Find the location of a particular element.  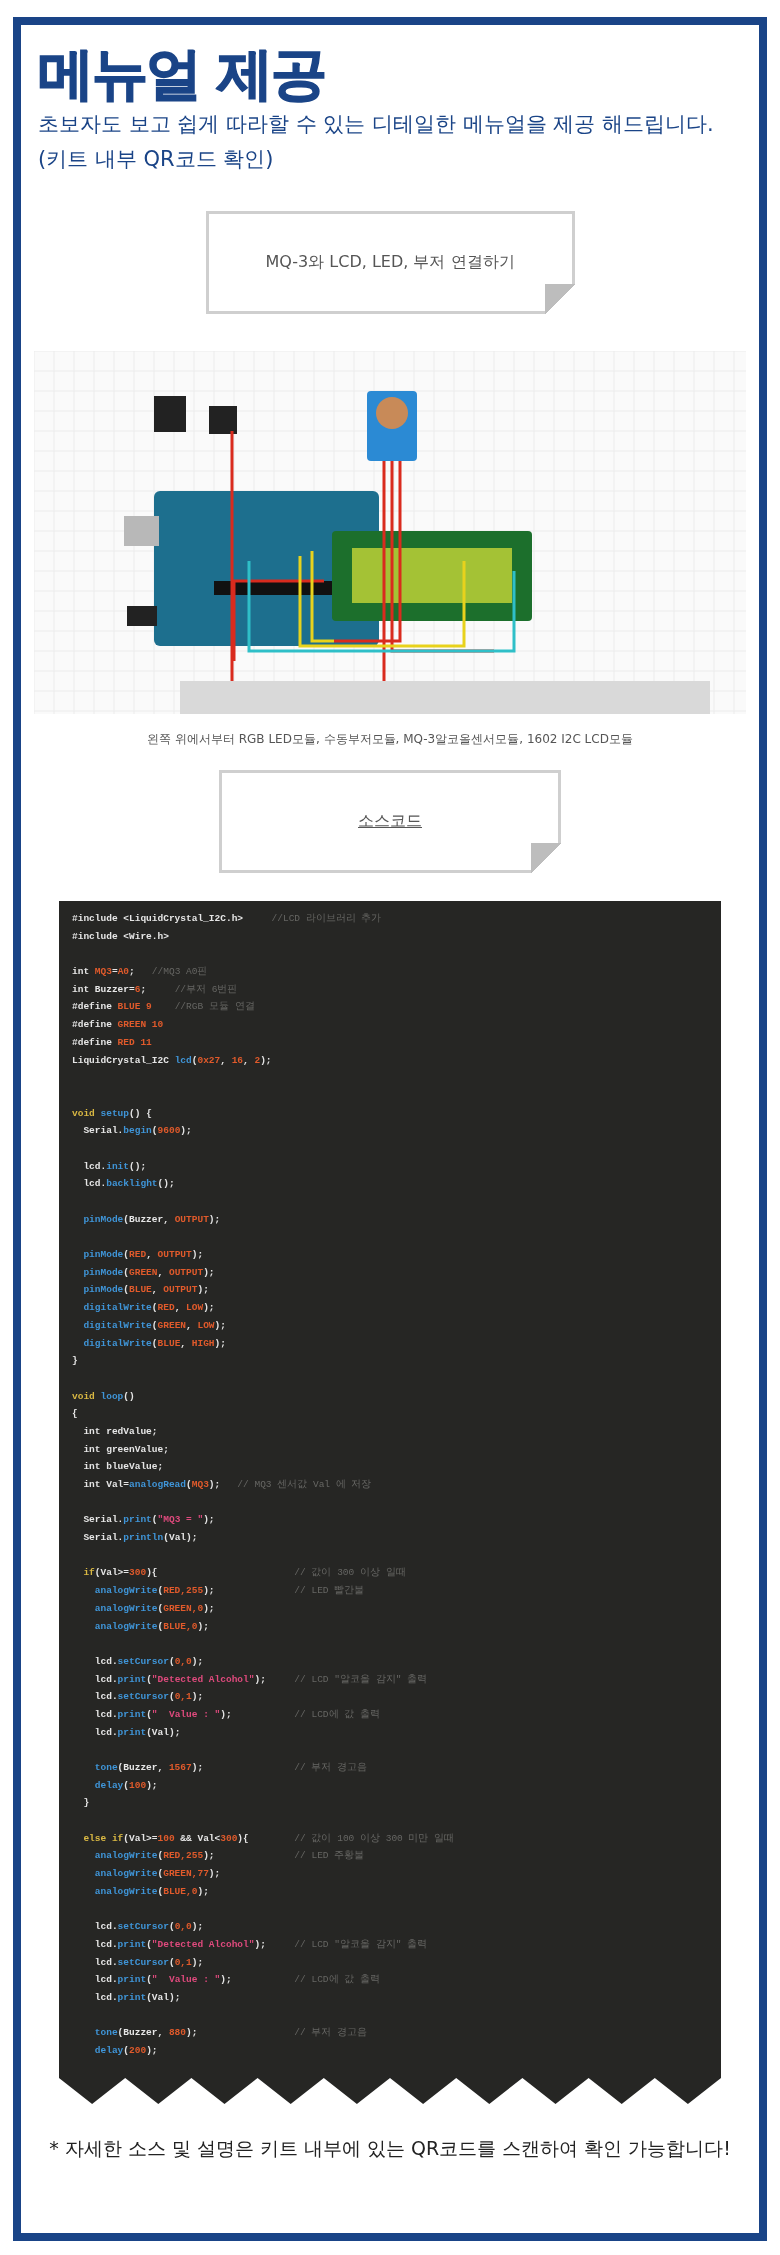

code-line: #include <Wire.h> is located at coordinates (121, 936).